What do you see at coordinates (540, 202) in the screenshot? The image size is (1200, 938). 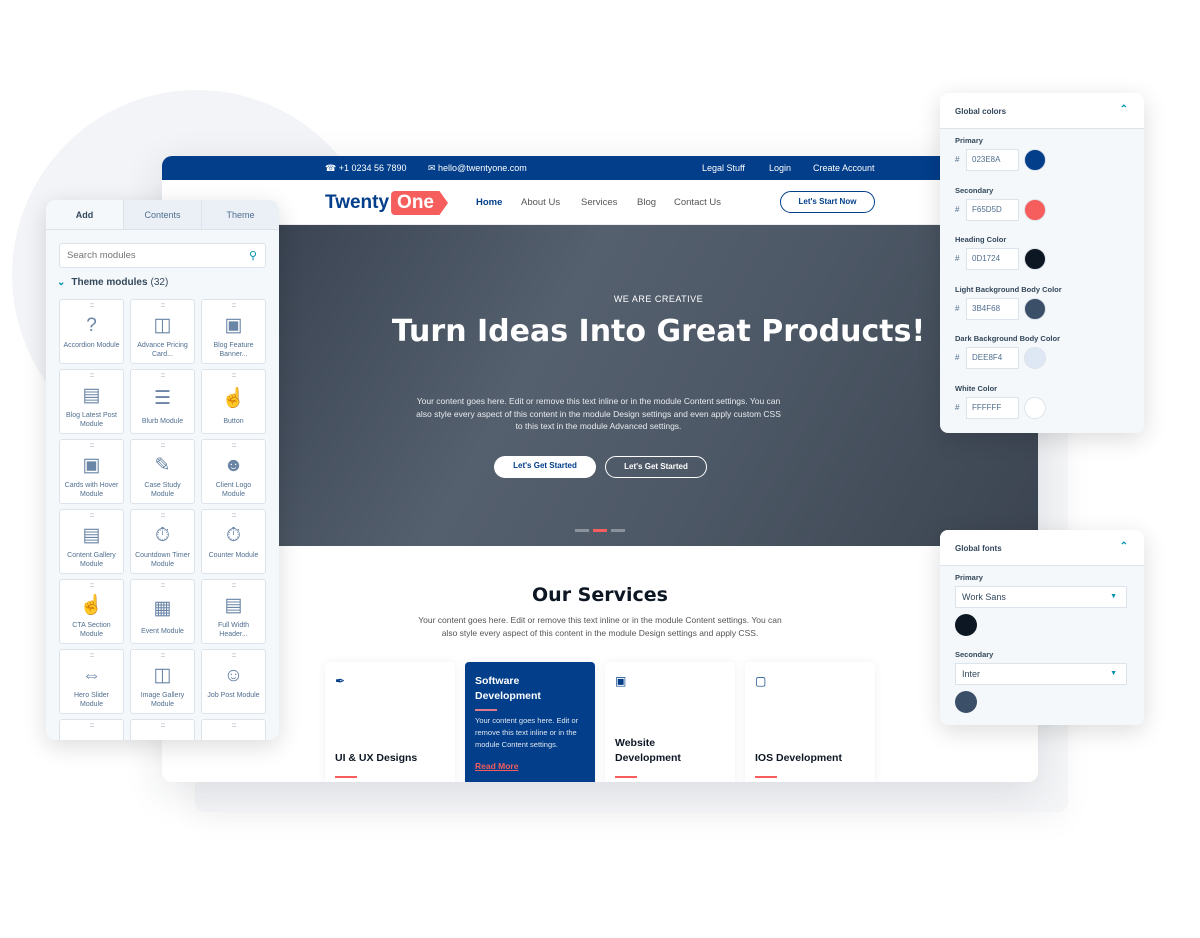 I see `nav-about: About Us` at bounding box center [540, 202].